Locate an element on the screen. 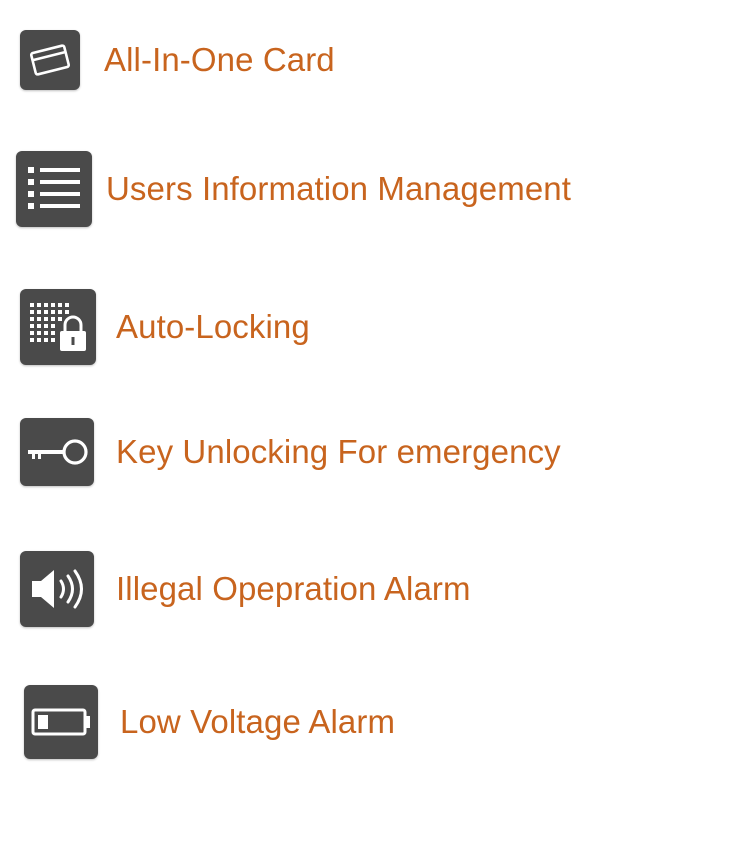 The width and height of the screenshot is (756, 846). feature-all-in-one-card: All-In-One Card is located at coordinates (177, 60).